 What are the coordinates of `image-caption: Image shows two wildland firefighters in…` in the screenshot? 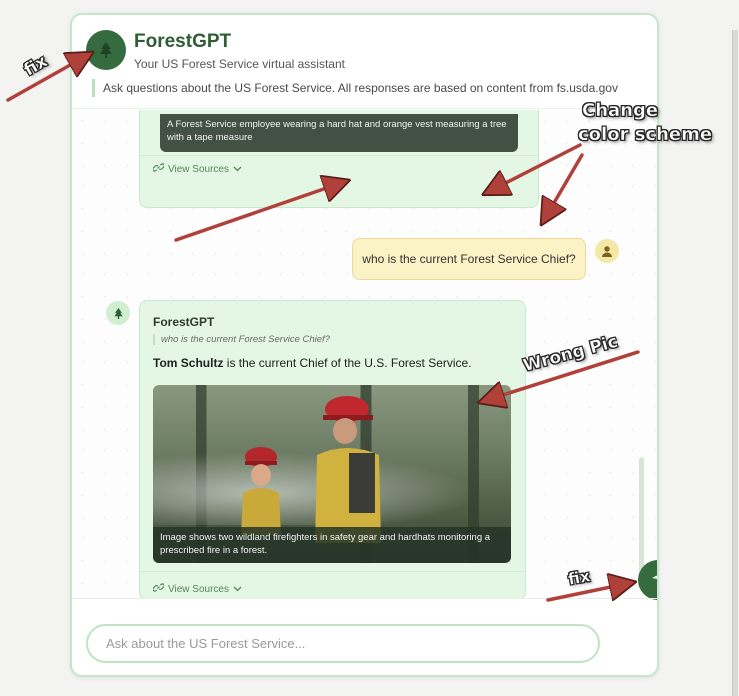 It's located at (332, 545).